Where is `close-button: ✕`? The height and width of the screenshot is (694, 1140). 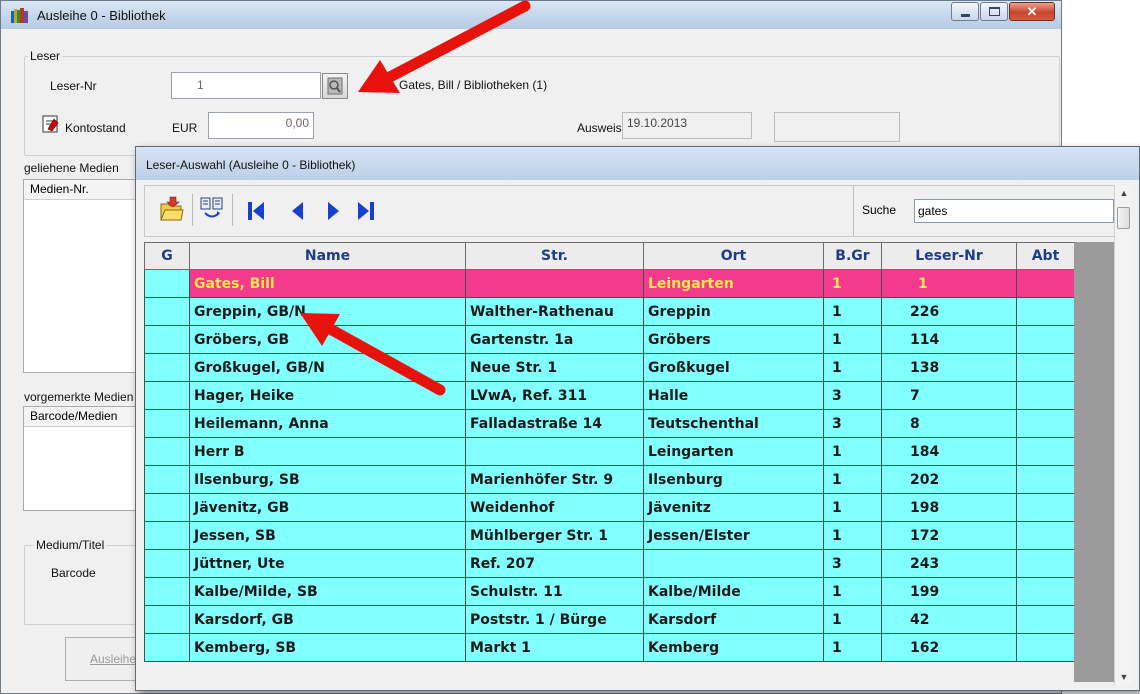 close-button: ✕ is located at coordinates (1032, 11).